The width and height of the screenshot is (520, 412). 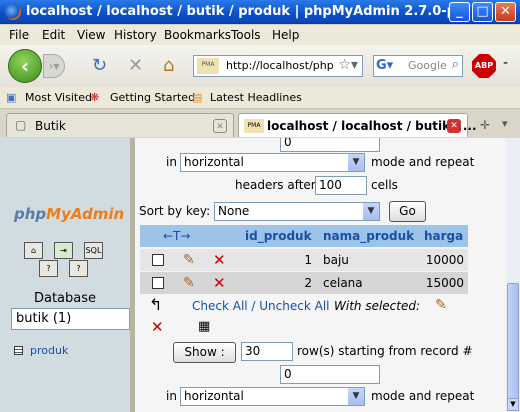 I want to click on rows-starting-label: row(s) starting from record #, so click(x=385, y=351).